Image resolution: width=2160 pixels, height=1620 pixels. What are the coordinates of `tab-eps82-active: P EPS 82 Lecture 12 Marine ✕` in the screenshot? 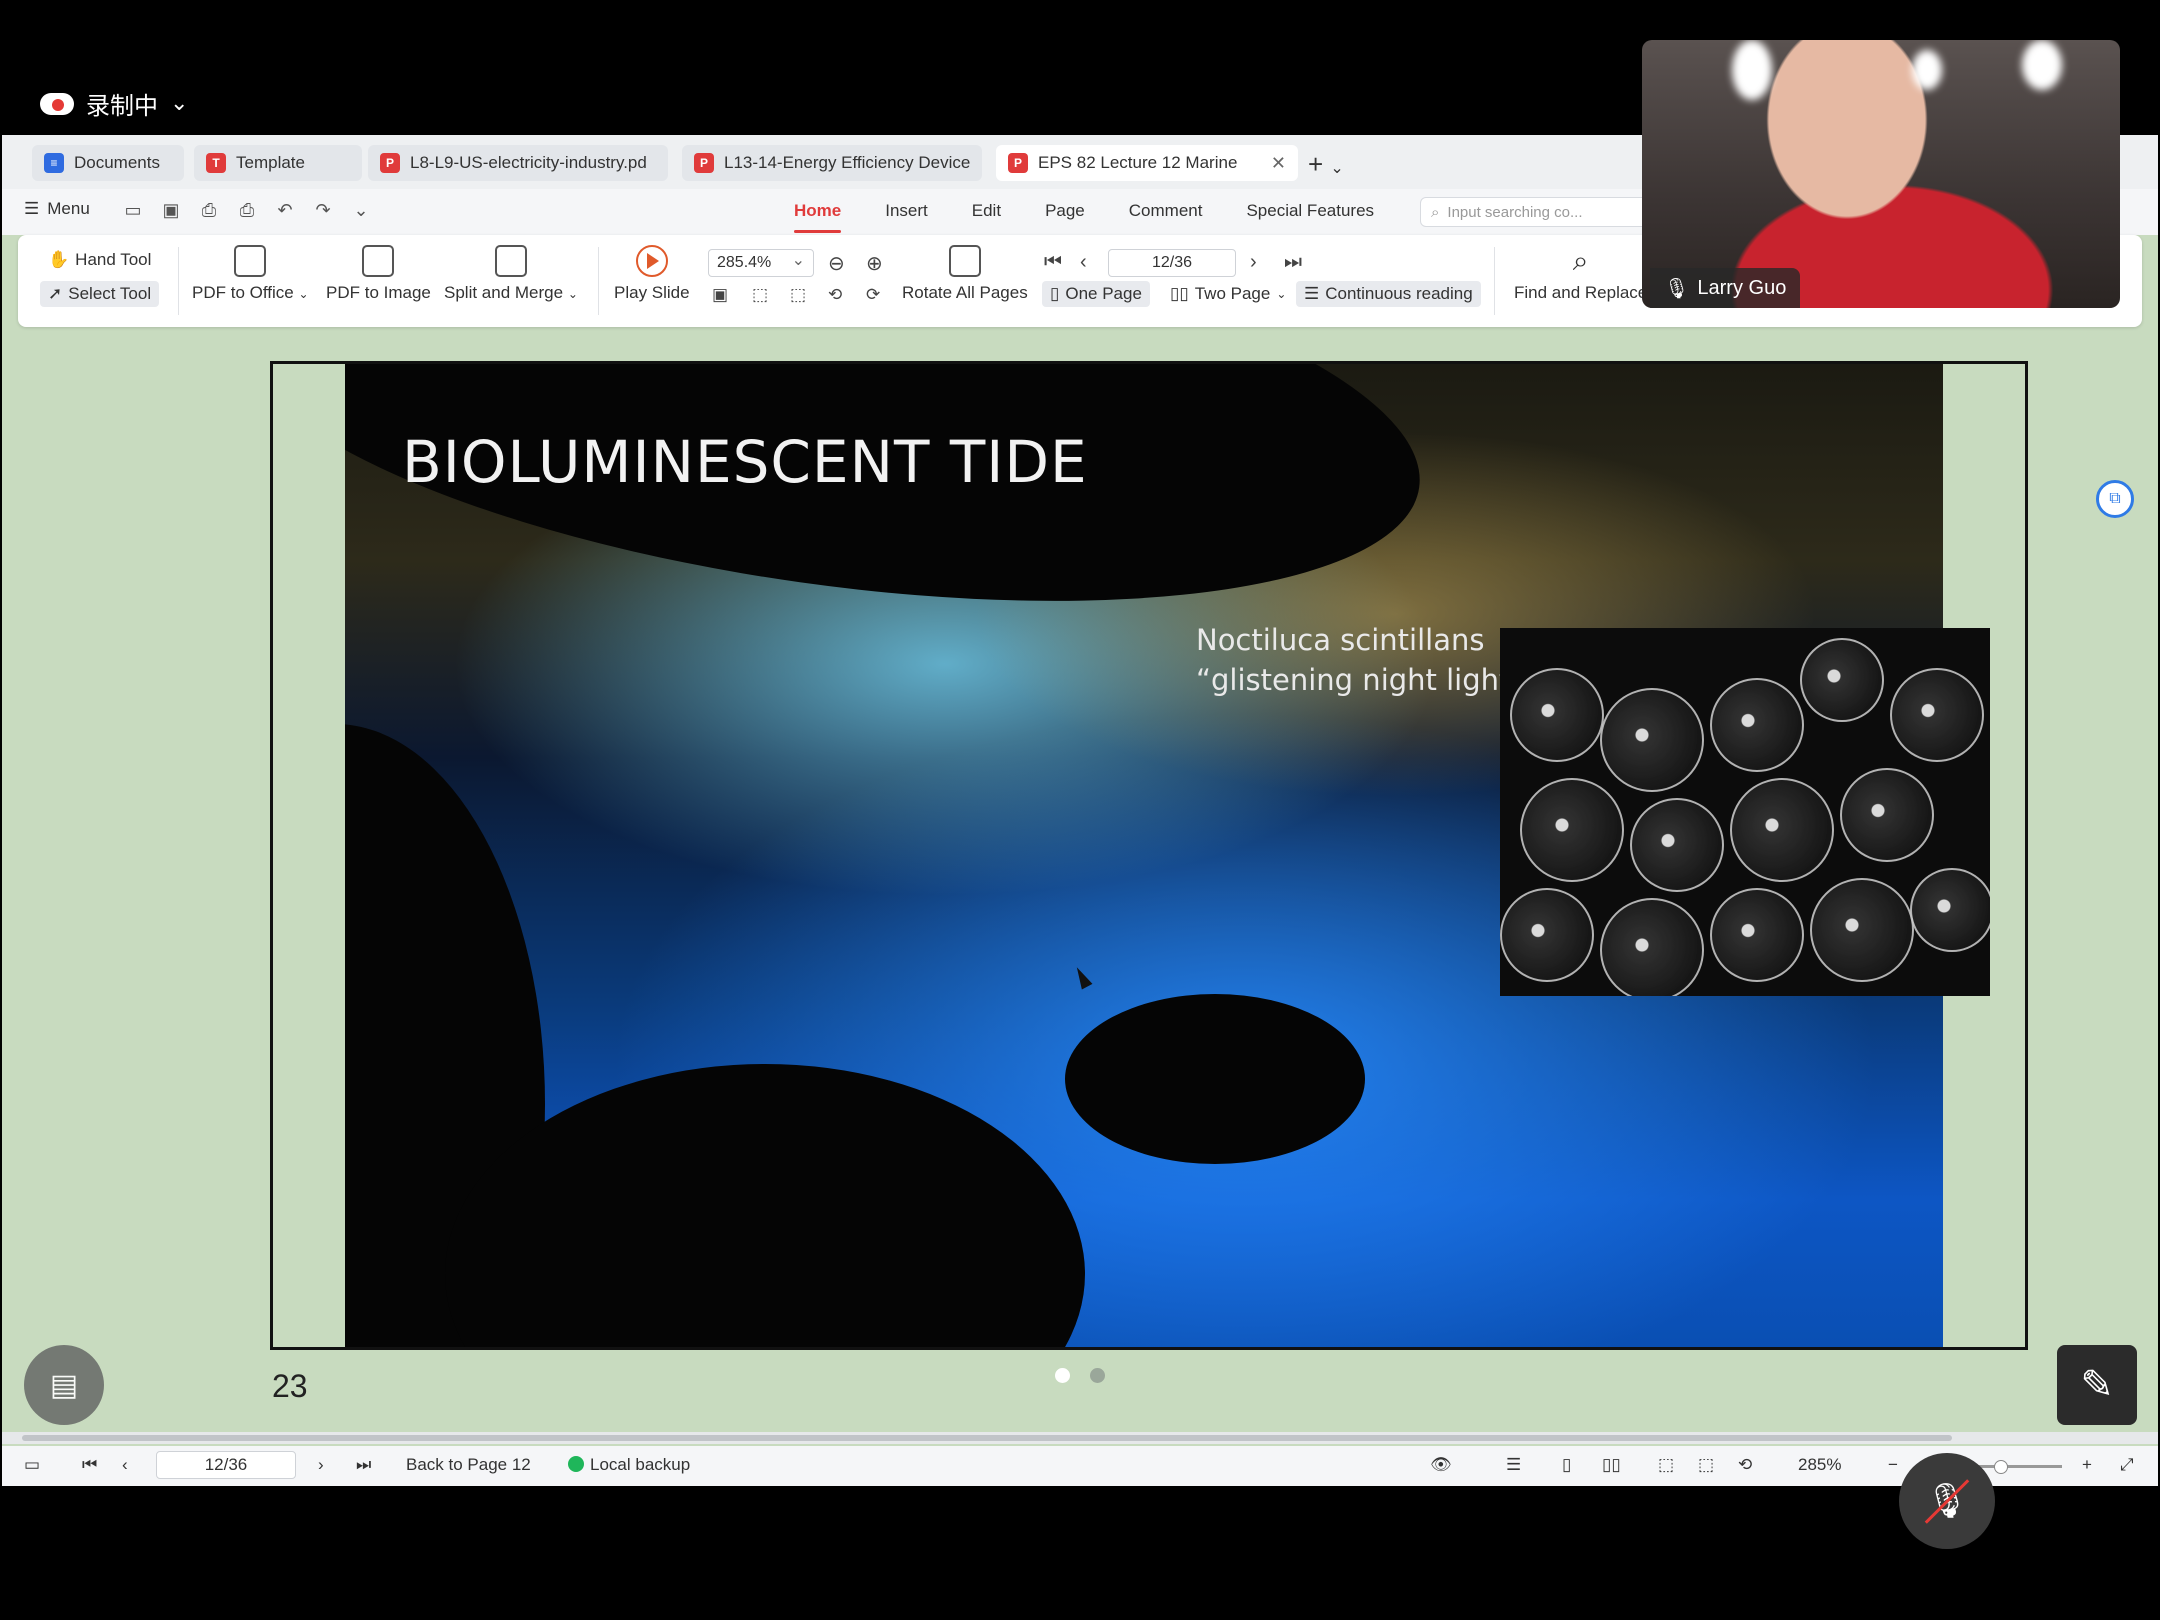 It's located at (1147, 163).